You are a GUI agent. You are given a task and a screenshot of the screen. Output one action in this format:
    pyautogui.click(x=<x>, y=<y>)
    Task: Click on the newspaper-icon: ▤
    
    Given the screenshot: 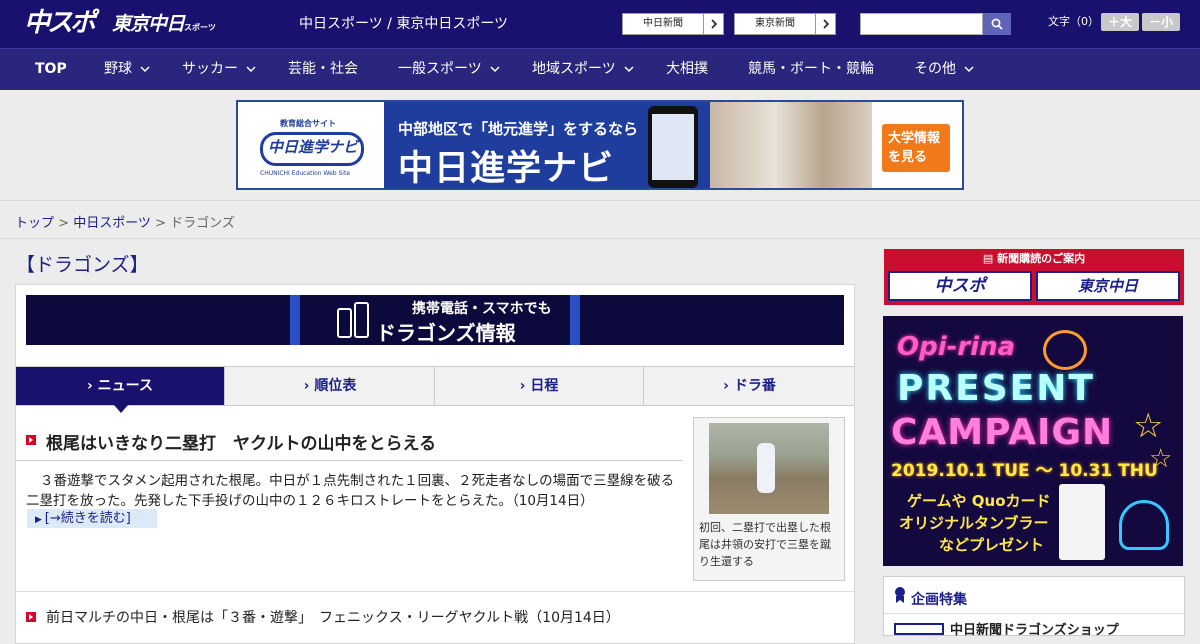 What is the action you would take?
    pyautogui.click(x=990, y=258)
    